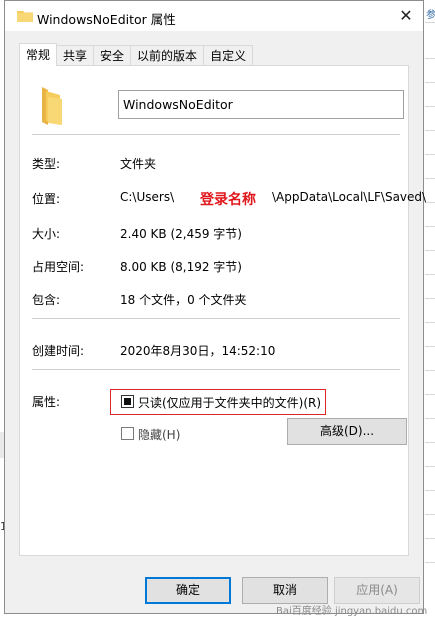  What do you see at coordinates (430, 15) in the screenshot?
I see `background-text-fragment: 参` at bounding box center [430, 15].